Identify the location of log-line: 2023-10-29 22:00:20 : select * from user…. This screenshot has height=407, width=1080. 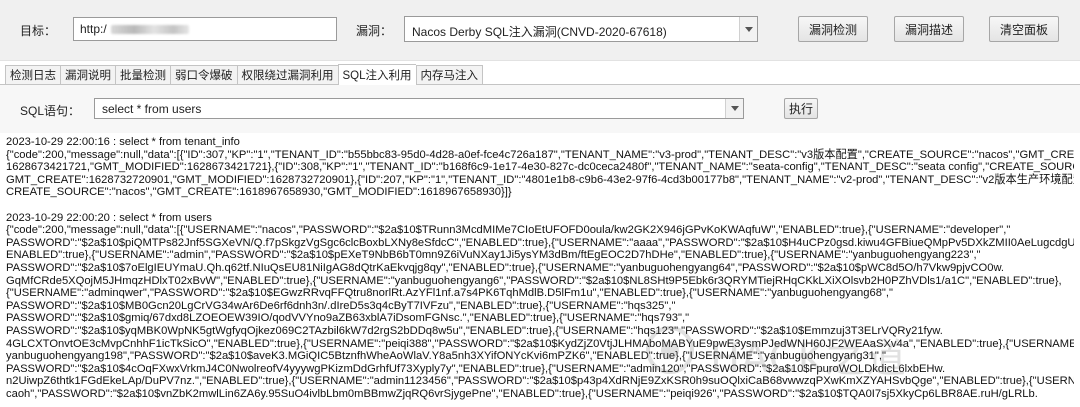
(109, 217).